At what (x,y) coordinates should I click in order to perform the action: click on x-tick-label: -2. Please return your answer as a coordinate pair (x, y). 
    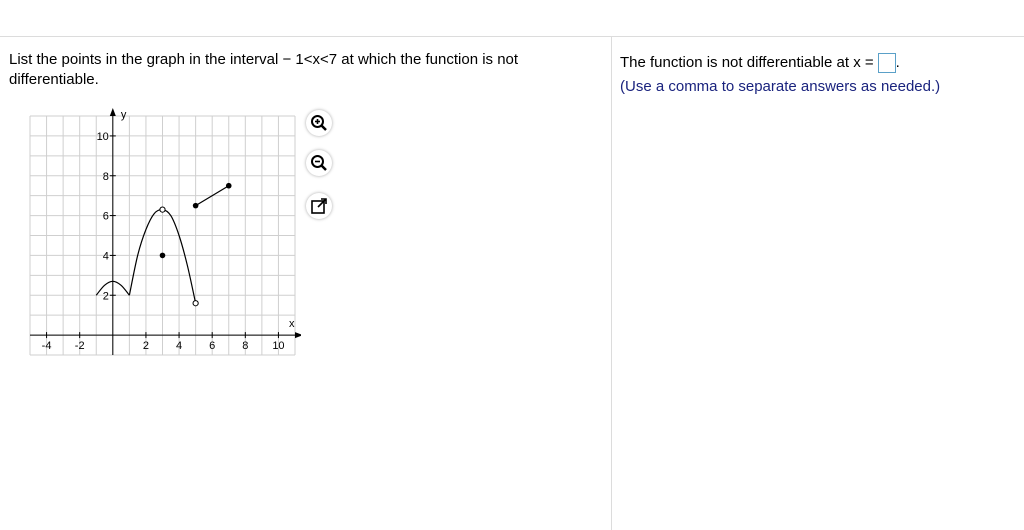
    Looking at the image, I should click on (80, 346).